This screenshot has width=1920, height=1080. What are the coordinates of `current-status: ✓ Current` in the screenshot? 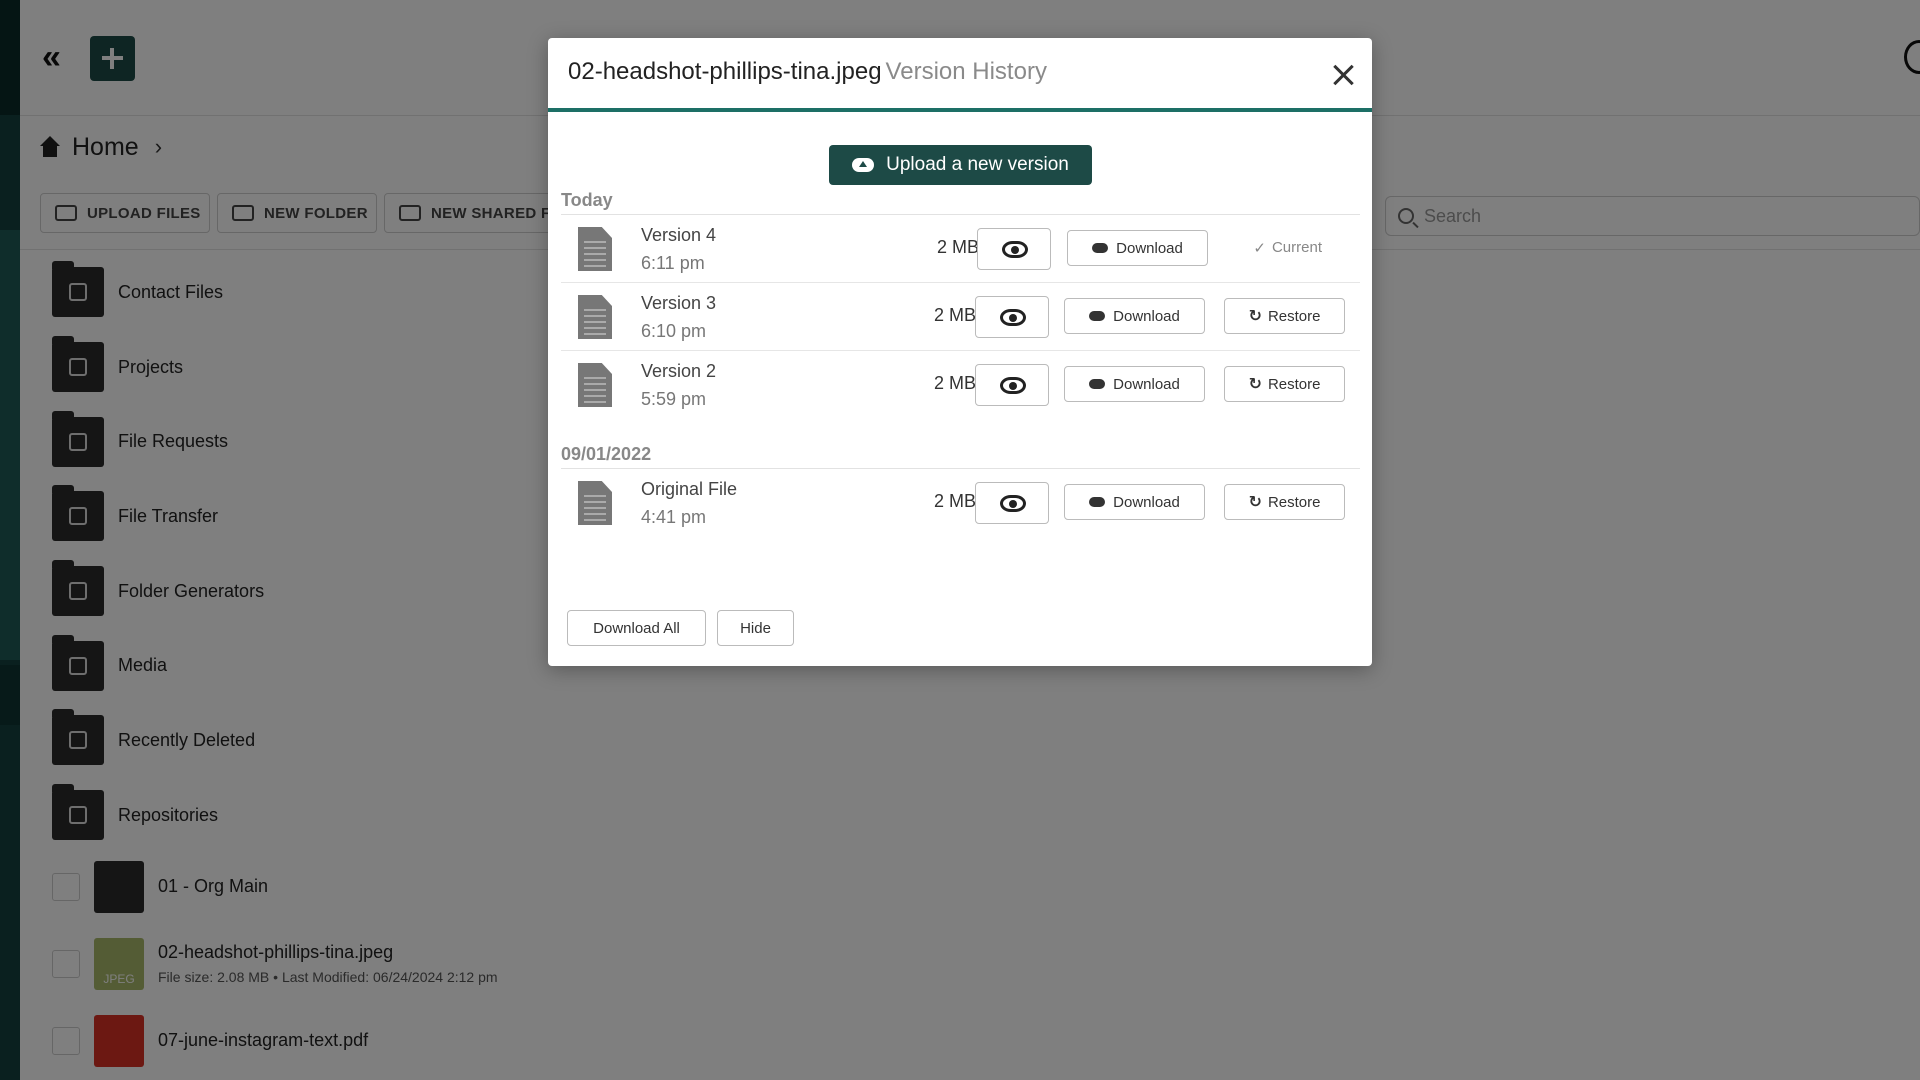 It's located at (1287, 248).